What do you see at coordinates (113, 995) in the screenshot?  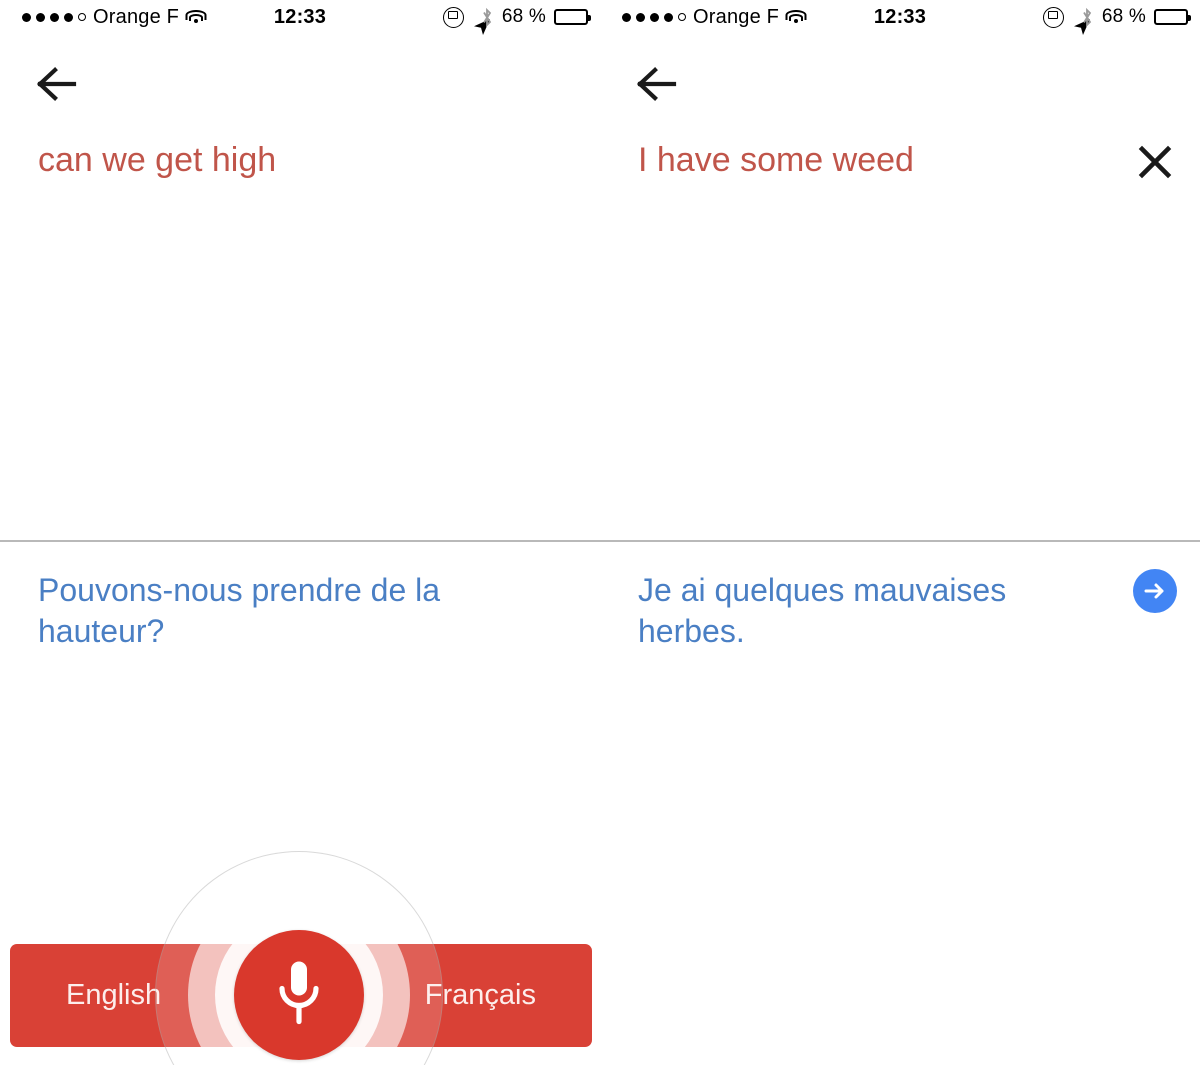 I see `source-language-label-left: English` at bounding box center [113, 995].